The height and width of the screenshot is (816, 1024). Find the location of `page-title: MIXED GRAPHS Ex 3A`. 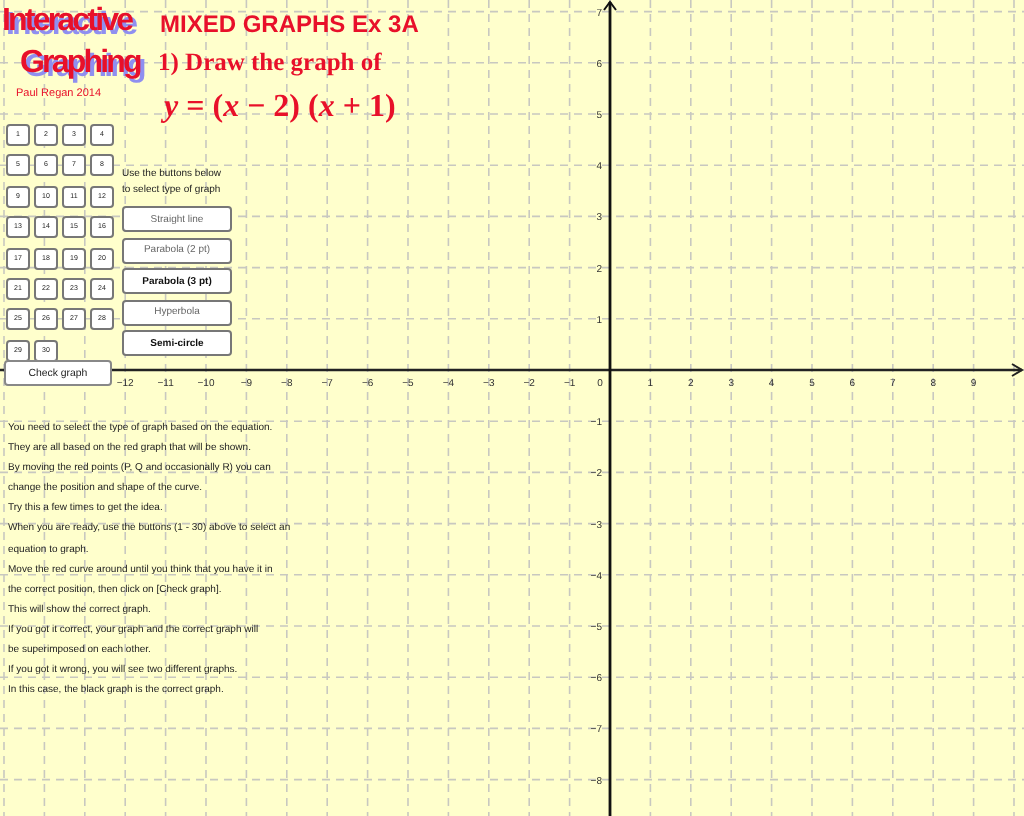

page-title: MIXED GRAPHS Ex 3A is located at coordinates (289, 24).